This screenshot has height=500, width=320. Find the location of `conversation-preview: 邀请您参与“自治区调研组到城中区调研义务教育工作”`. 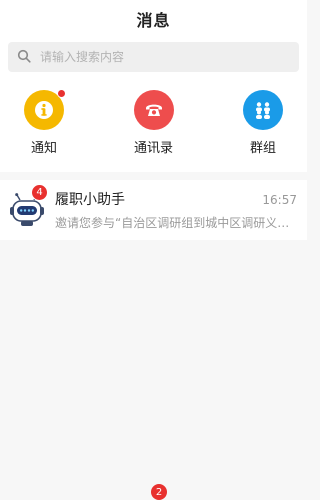

conversation-preview: 邀请您参与“自治区调研组到城中区调研义务教育工作” is located at coordinates (176, 223).